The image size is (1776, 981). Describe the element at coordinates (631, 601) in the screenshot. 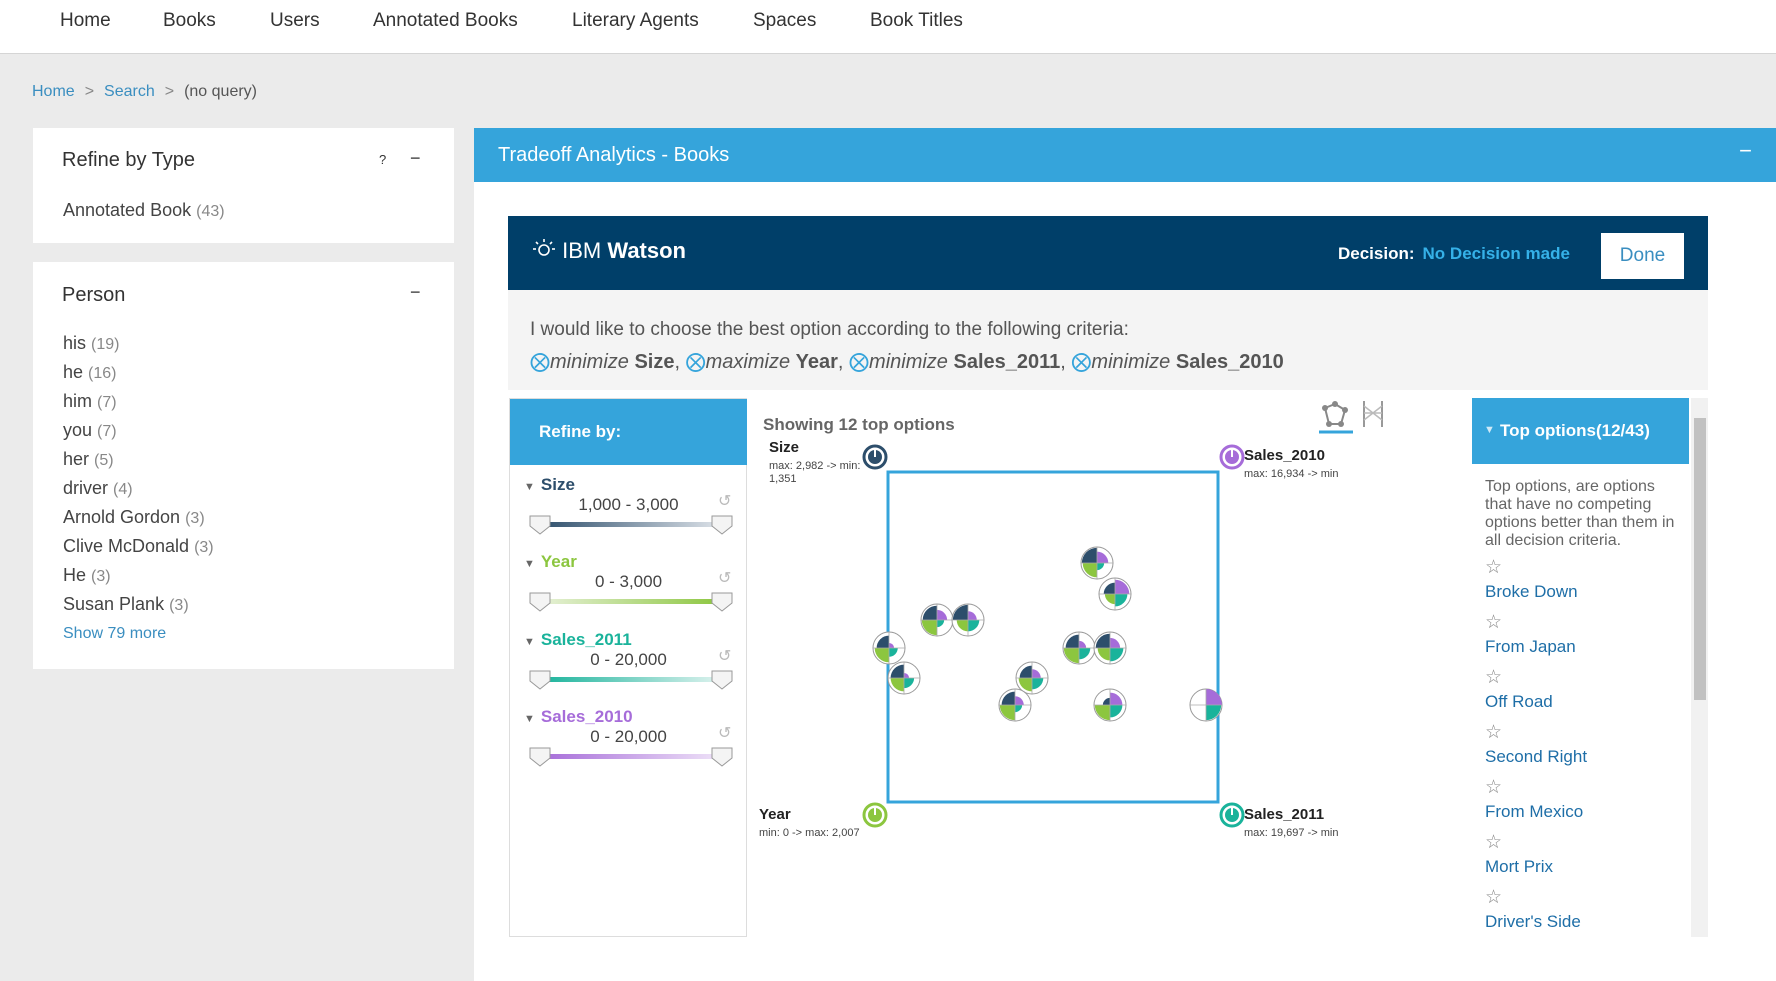

I see `slider-track-year` at that location.